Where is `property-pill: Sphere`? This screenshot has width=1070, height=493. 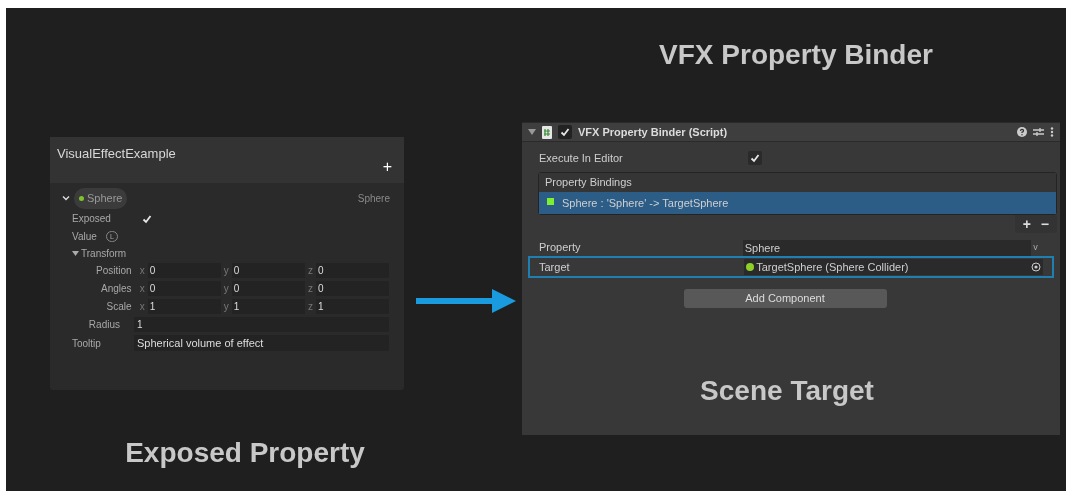 property-pill: Sphere is located at coordinates (101, 198).